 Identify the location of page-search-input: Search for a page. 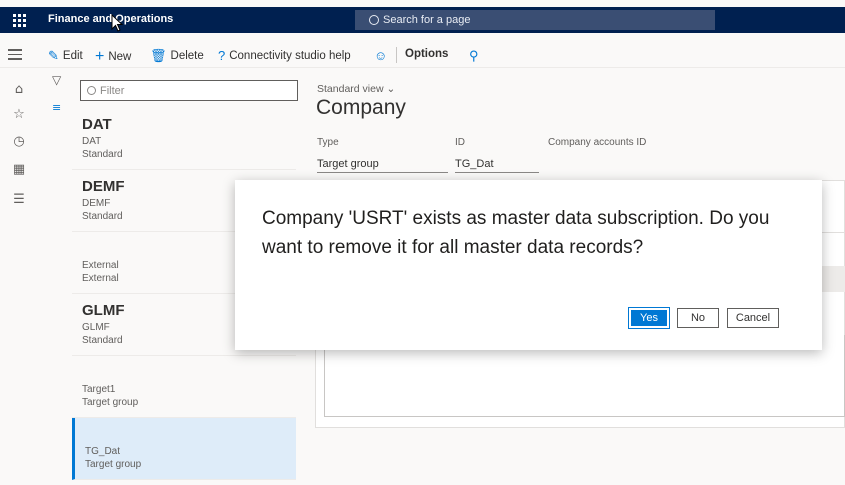
(535, 20).